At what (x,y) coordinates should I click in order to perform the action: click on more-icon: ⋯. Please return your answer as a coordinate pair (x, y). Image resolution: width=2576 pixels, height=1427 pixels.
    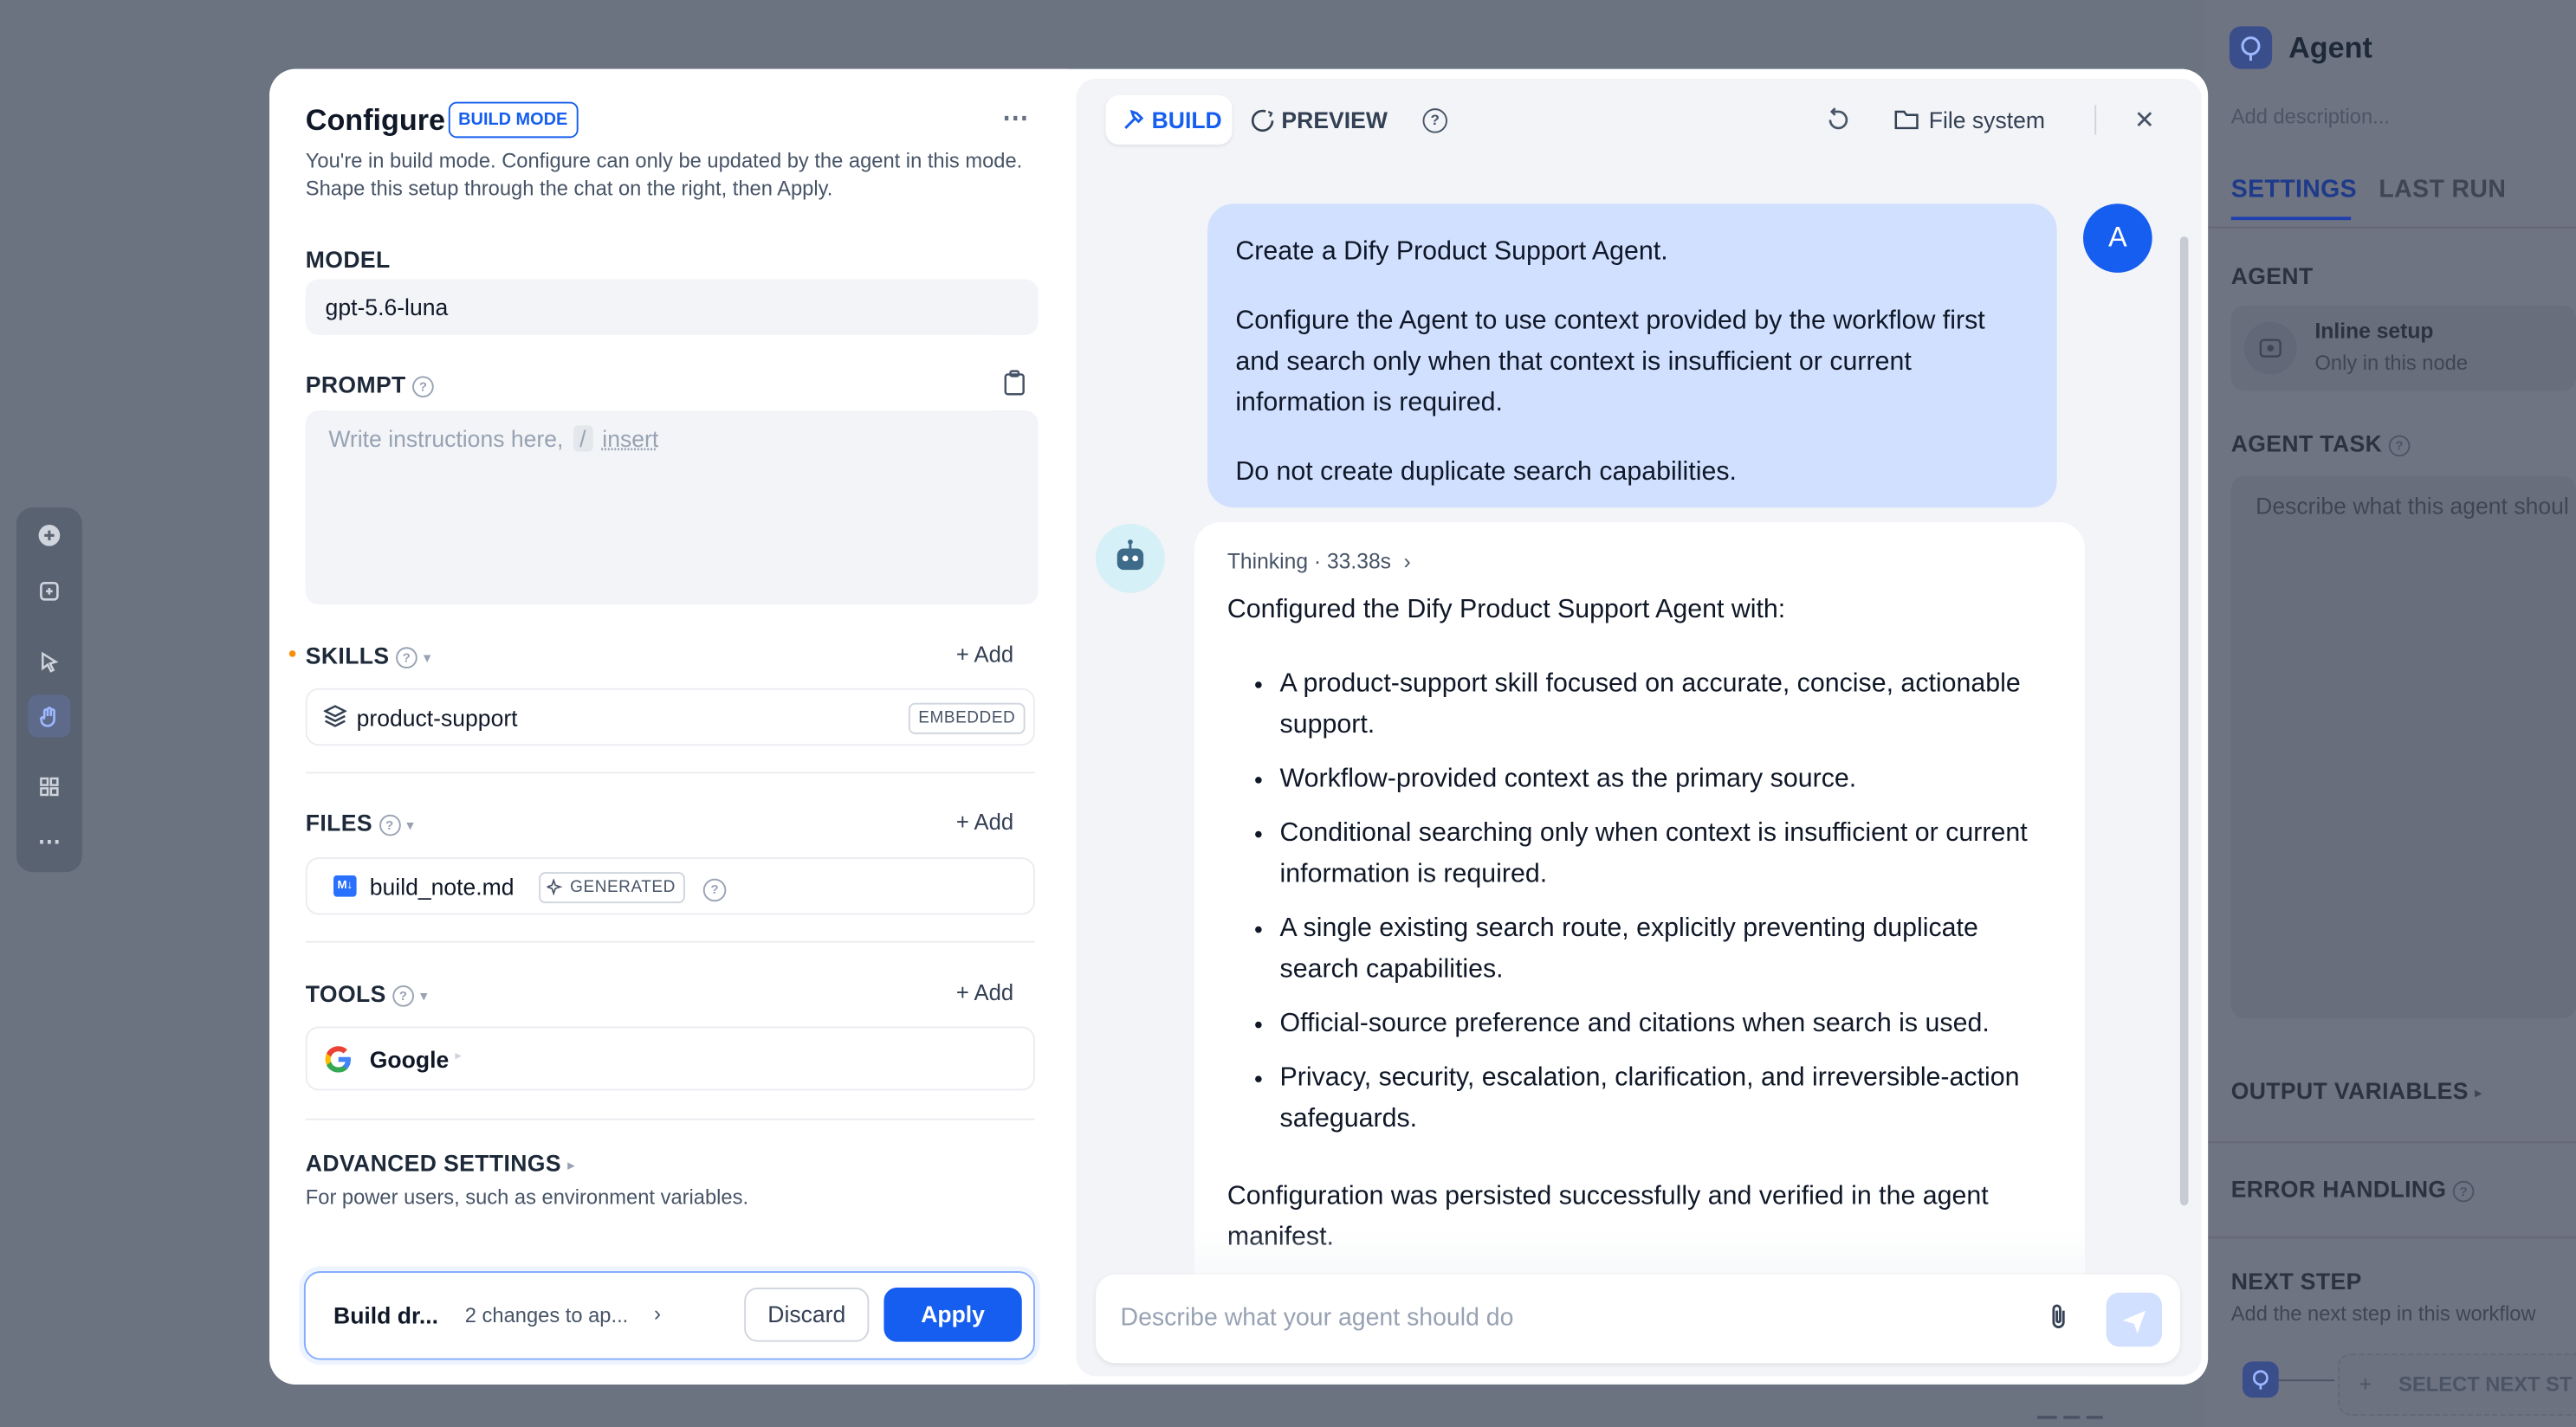
    Looking at the image, I should click on (49, 841).